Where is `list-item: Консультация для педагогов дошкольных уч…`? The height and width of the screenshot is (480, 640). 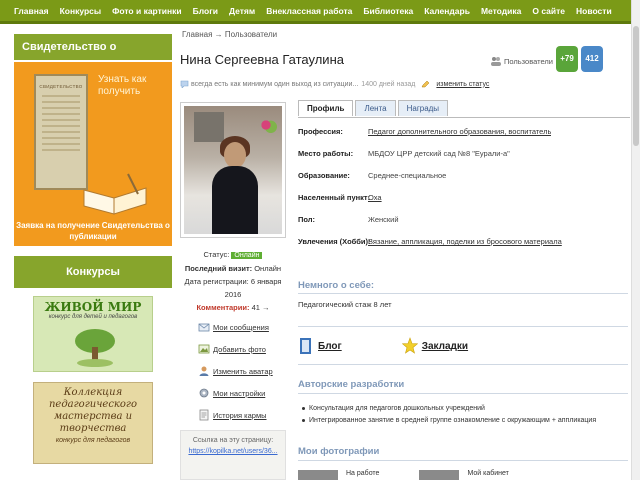 list-item: Консультация для педагогов дошкольных уч… is located at coordinates (467, 408).